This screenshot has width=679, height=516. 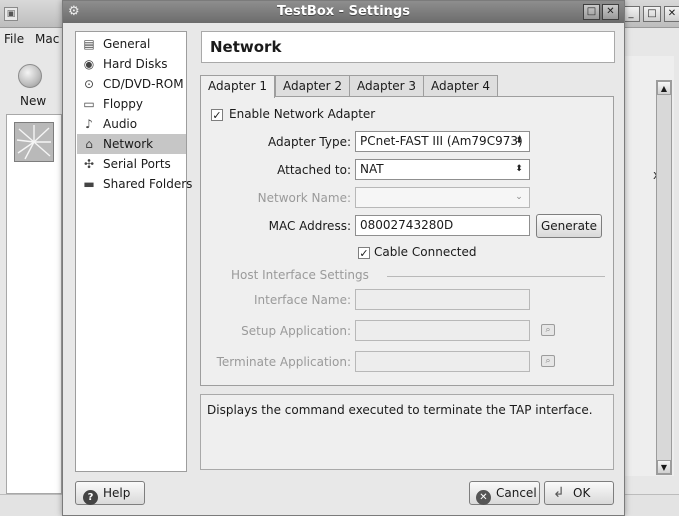 What do you see at coordinates (89, 84) in the screenshot?
I see `cdrom-icon: ⊙` at bounding box center [89, 84].